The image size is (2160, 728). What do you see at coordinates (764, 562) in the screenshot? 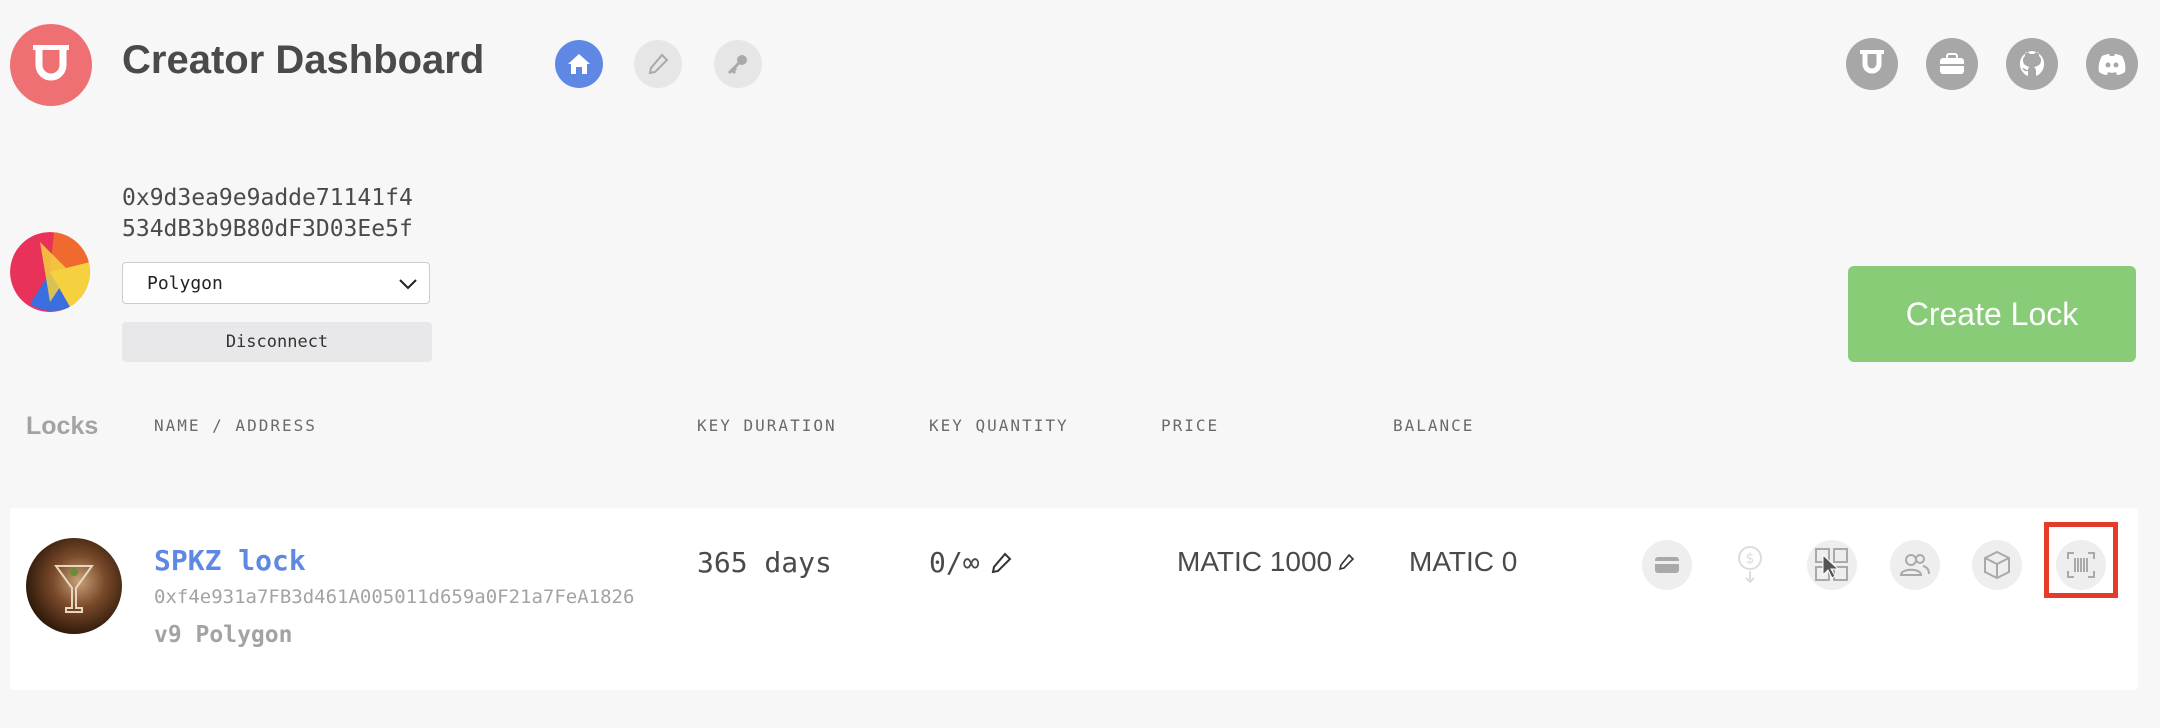
I see `key-duration: 365 days` at bounding box center [764, 562].